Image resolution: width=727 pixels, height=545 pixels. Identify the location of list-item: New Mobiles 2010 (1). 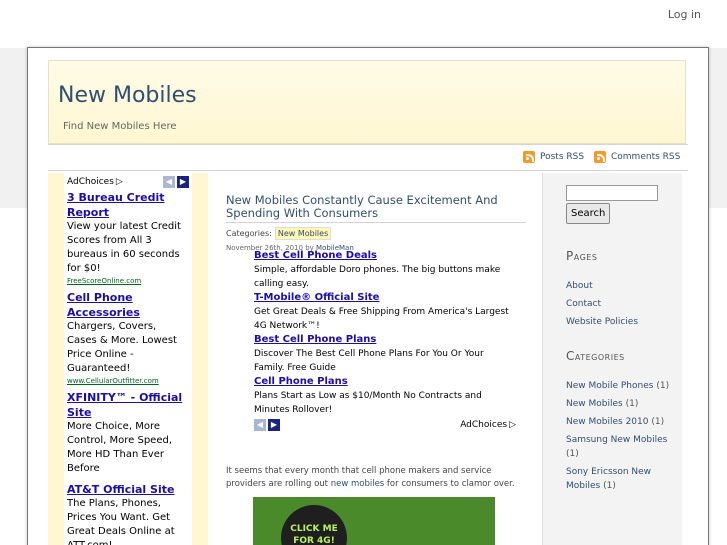
(621, 422).